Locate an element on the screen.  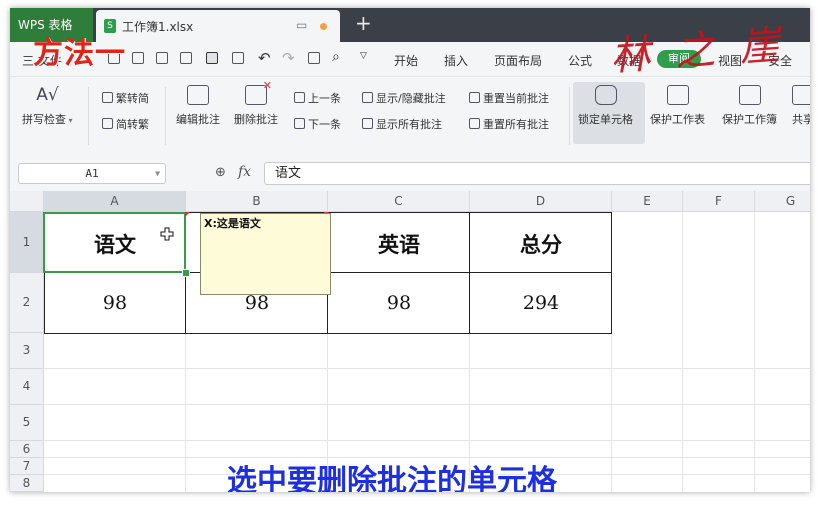
active-cell-selection is located at coordinates (114, 242).